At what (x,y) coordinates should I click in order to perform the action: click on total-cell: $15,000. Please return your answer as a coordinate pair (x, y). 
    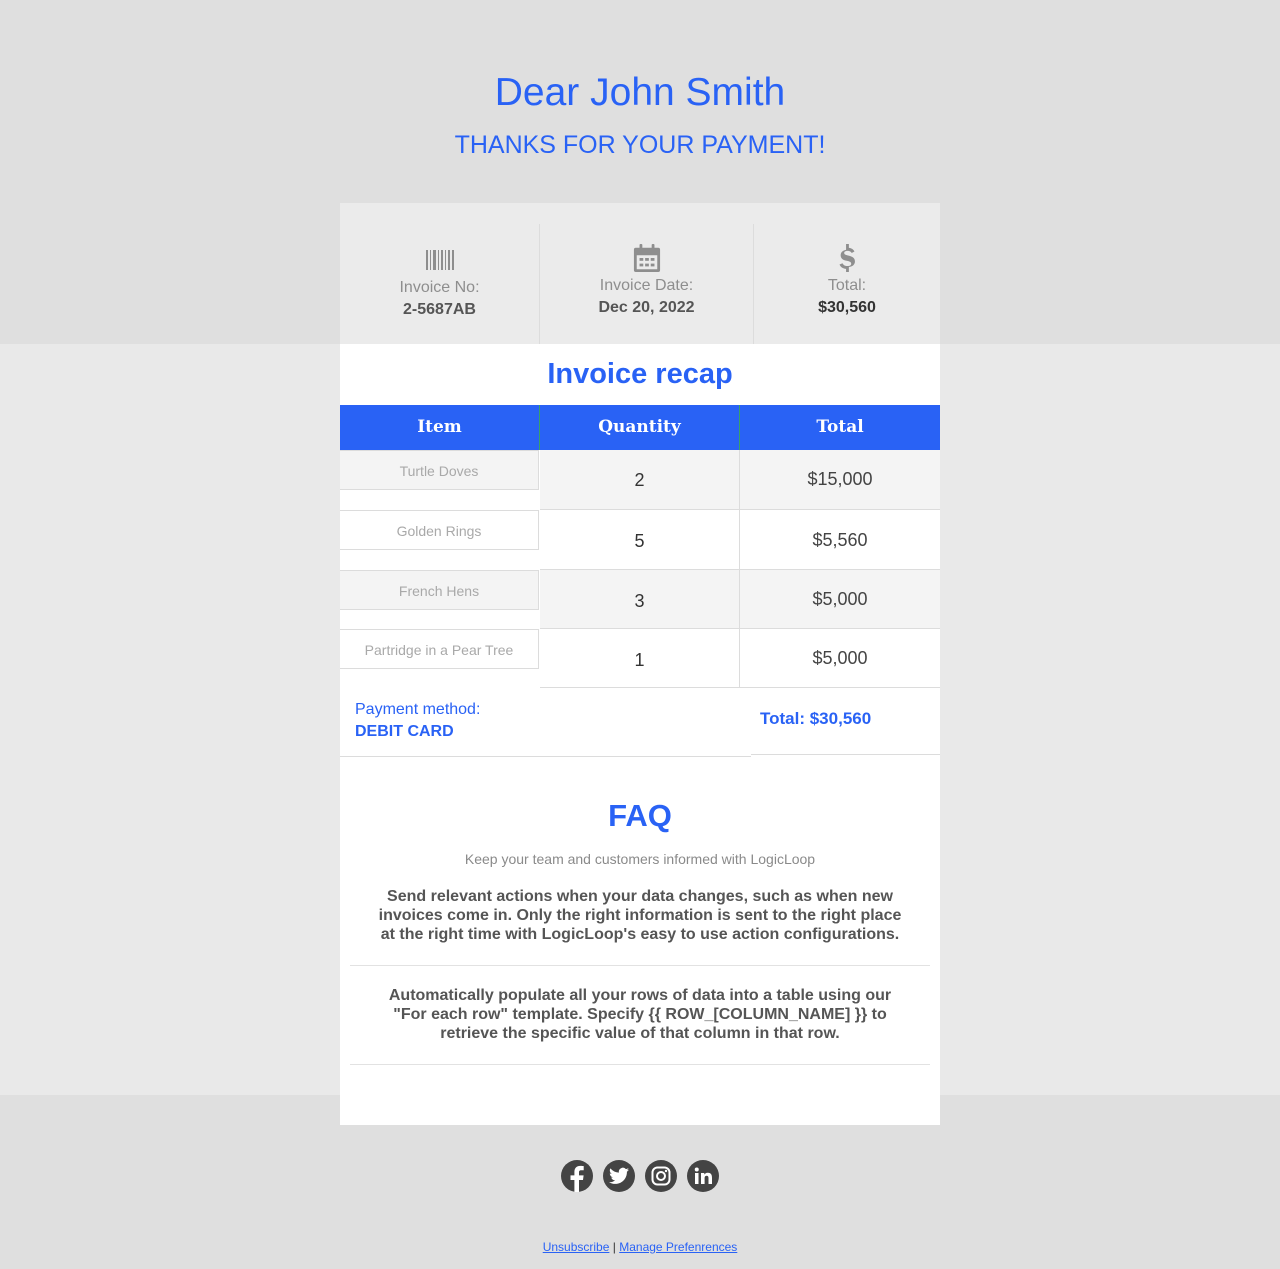
    Looking at the image, I should click on (840, 480).